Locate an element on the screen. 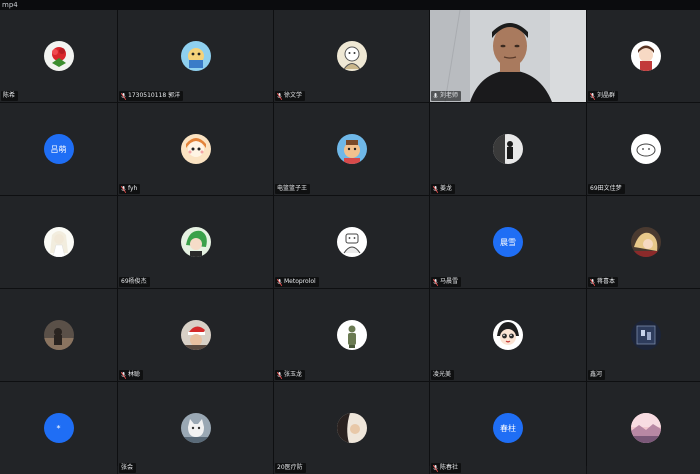 The image size is (700, 474). participant-tile: * is located at coordinates (58, 428).